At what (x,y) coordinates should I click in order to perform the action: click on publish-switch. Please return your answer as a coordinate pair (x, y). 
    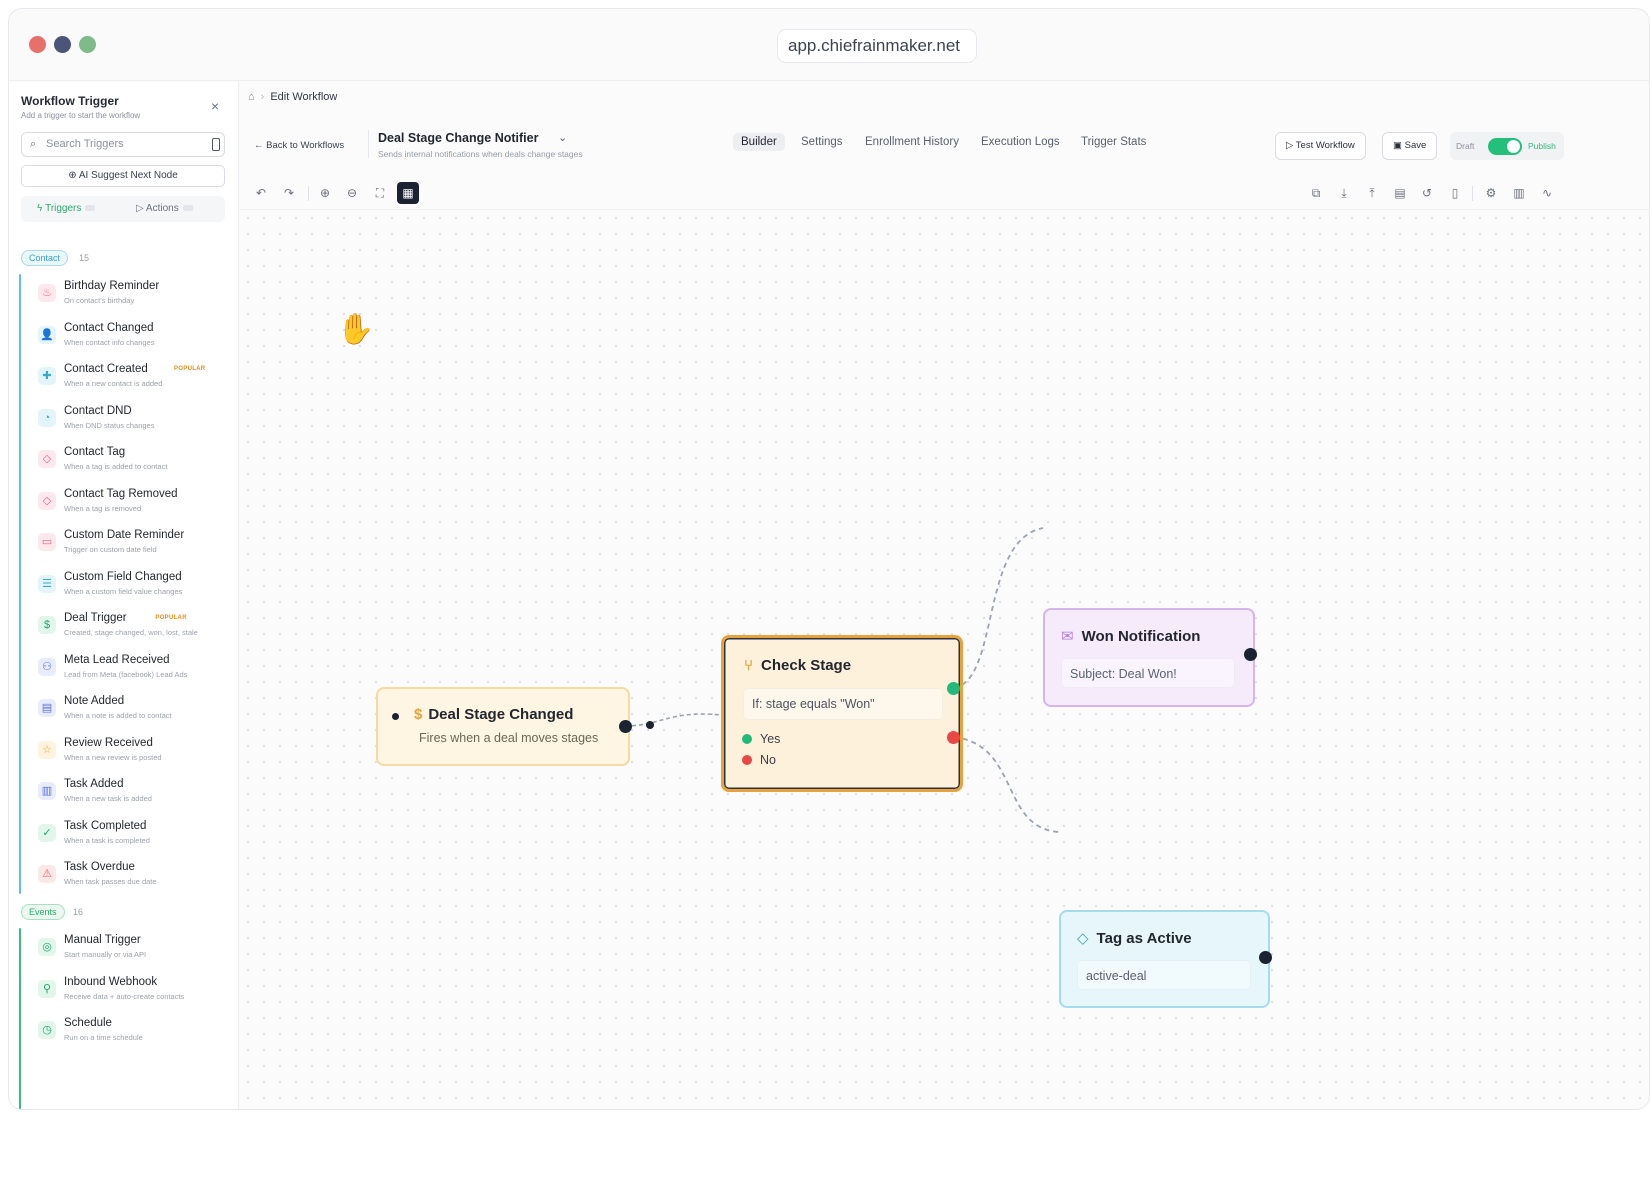
    Looking at the image, I should click on (1505, 146).